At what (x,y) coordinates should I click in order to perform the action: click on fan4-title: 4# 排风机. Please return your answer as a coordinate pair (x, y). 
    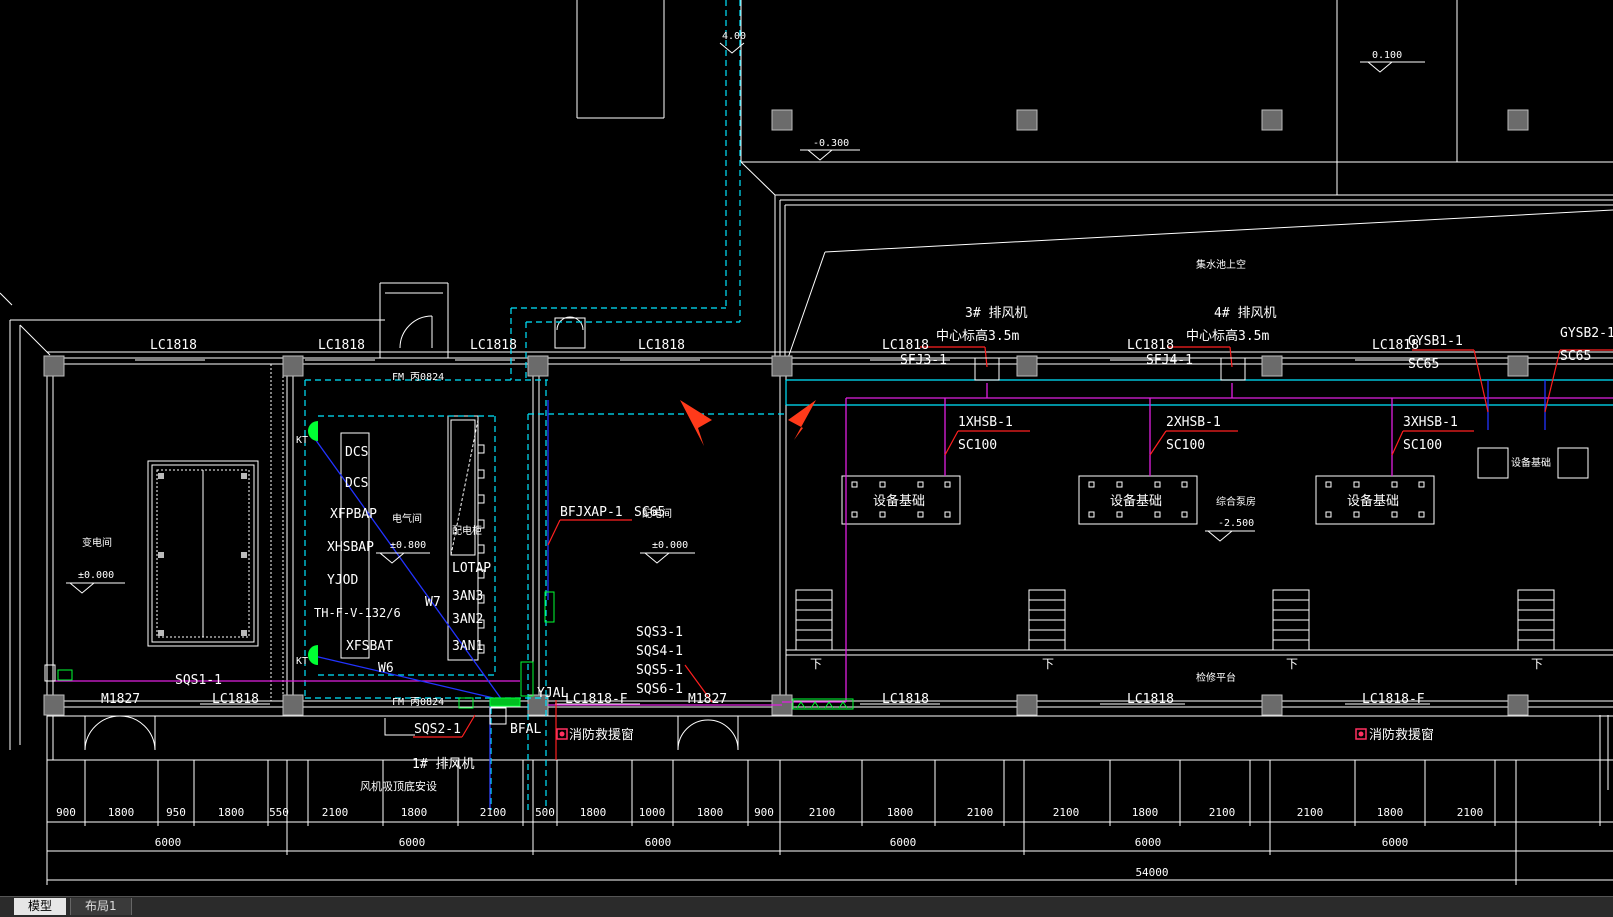
    Looking at the image, I should click on (1245, 313).